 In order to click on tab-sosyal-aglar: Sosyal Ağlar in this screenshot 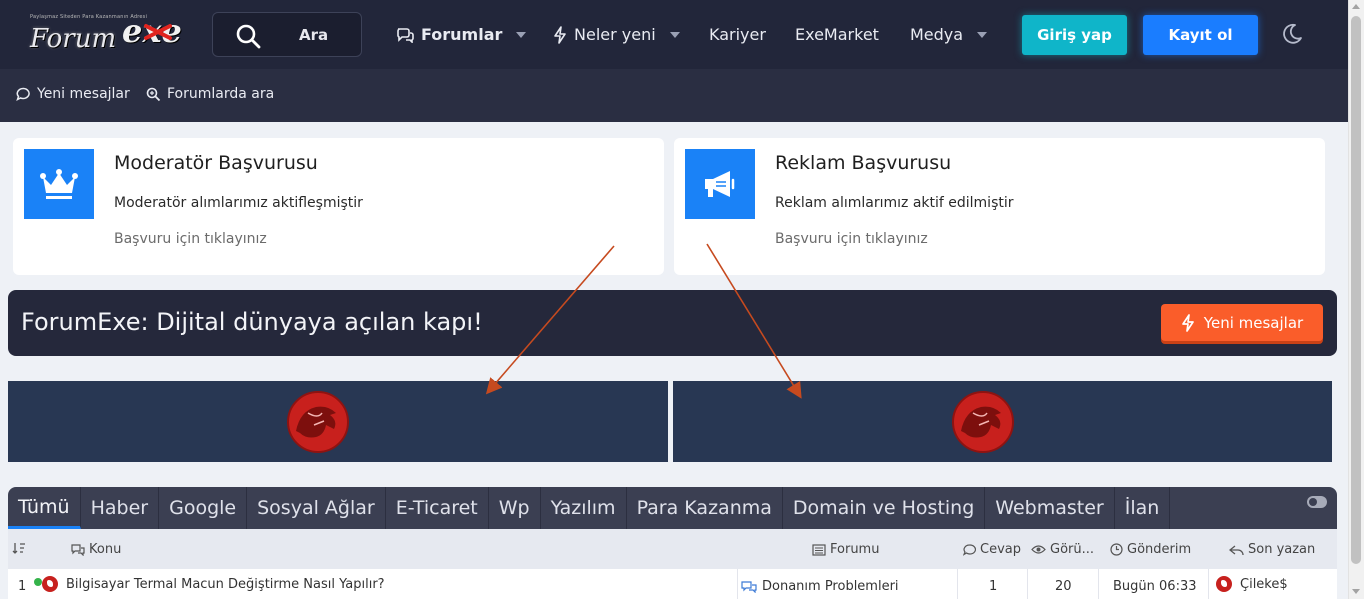, I will do `click(316, 508)`.